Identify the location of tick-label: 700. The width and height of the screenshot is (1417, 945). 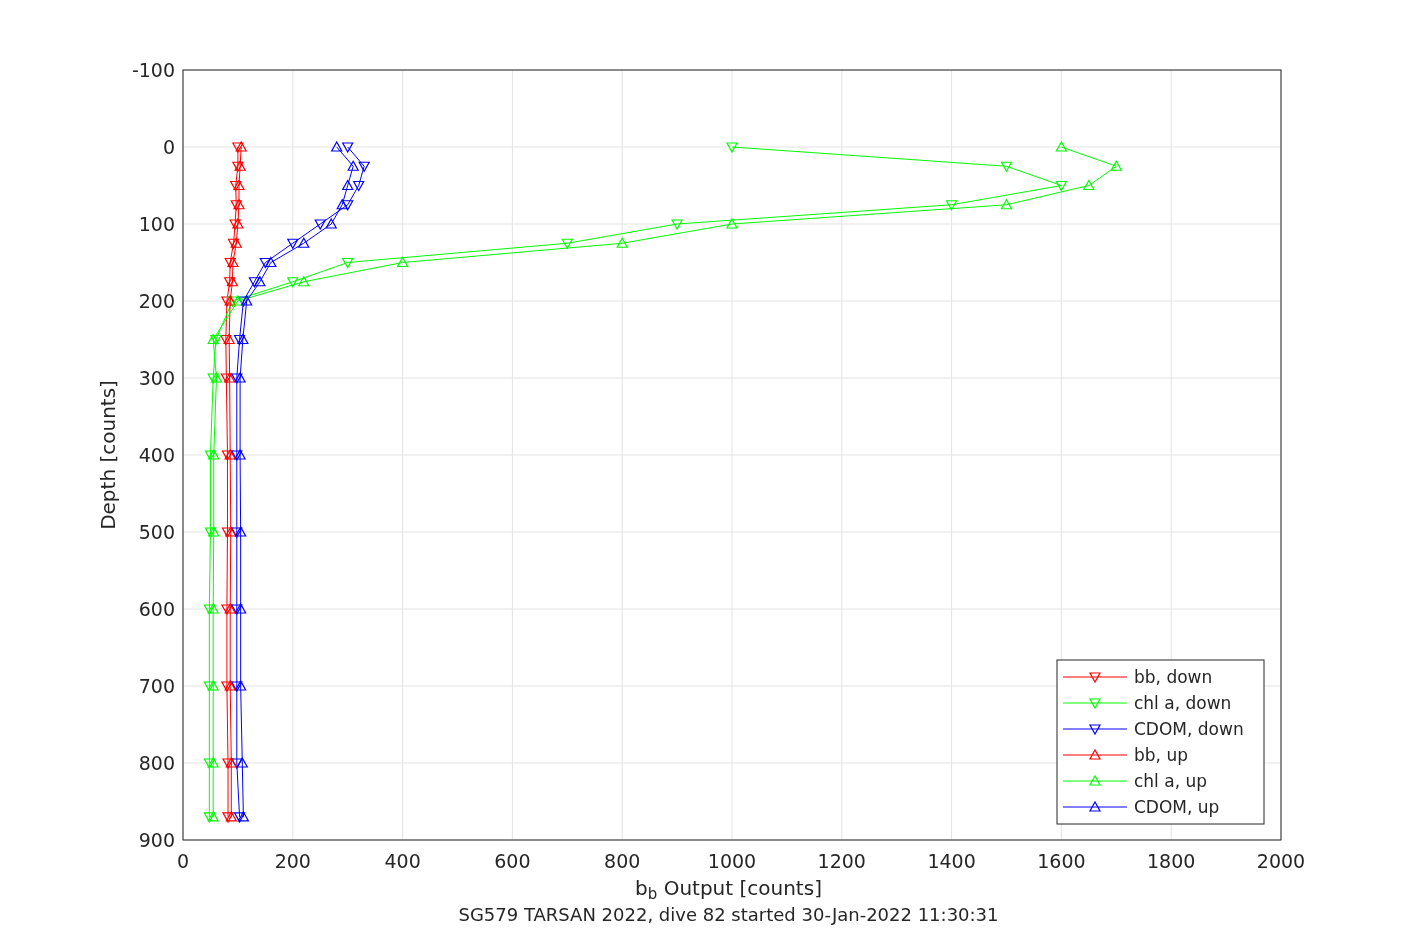
(156, 686).